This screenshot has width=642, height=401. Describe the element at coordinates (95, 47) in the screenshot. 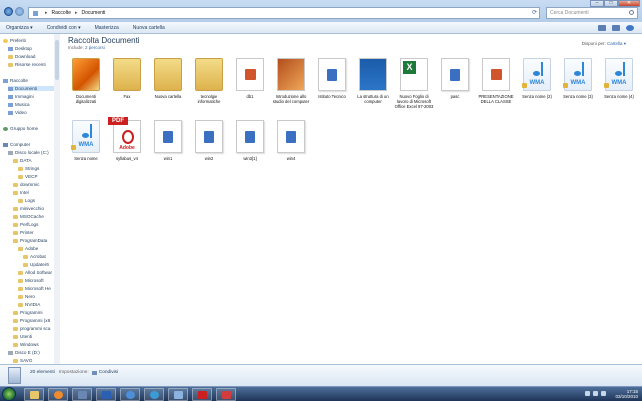

I see `library-locations-link: 2 percorsi` at that location.